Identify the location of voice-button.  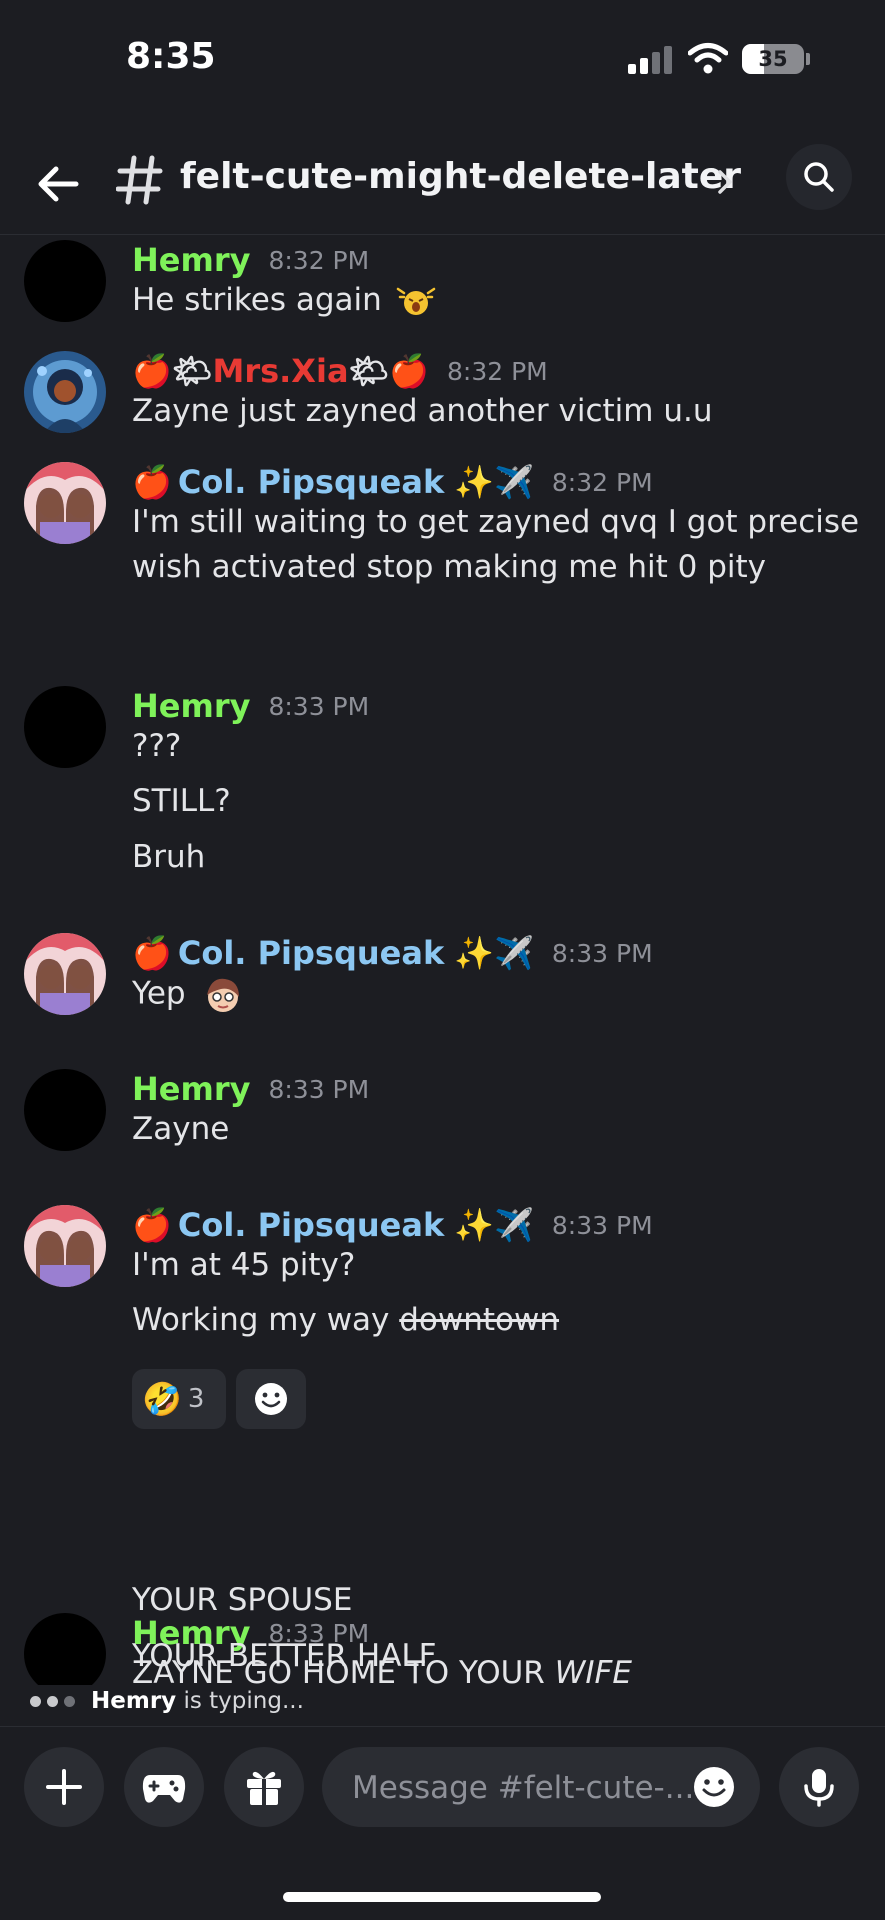
(819, 1787).